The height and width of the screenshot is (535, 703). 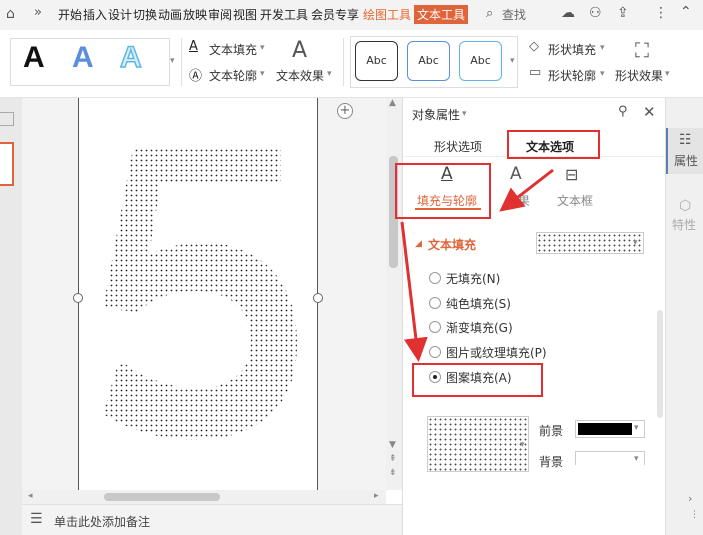 What do you see at coordinates (610, 429) in the screenshot?
I see `foreground-color-picker: ▾` at bounding box center [610, 429].